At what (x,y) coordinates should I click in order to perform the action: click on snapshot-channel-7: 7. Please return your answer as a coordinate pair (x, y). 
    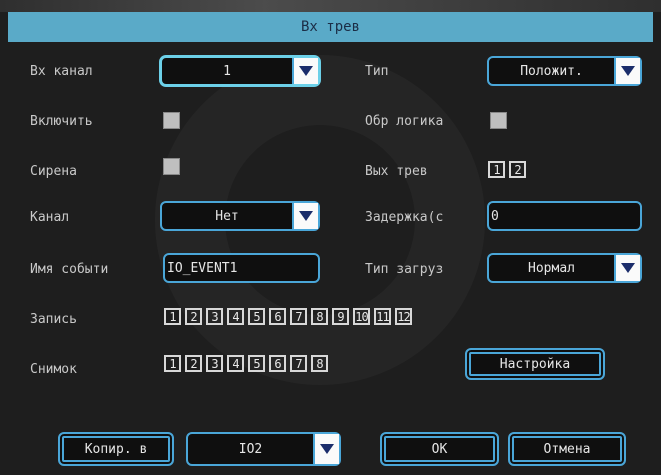
    Looking at the image, I should click on (298, 363).